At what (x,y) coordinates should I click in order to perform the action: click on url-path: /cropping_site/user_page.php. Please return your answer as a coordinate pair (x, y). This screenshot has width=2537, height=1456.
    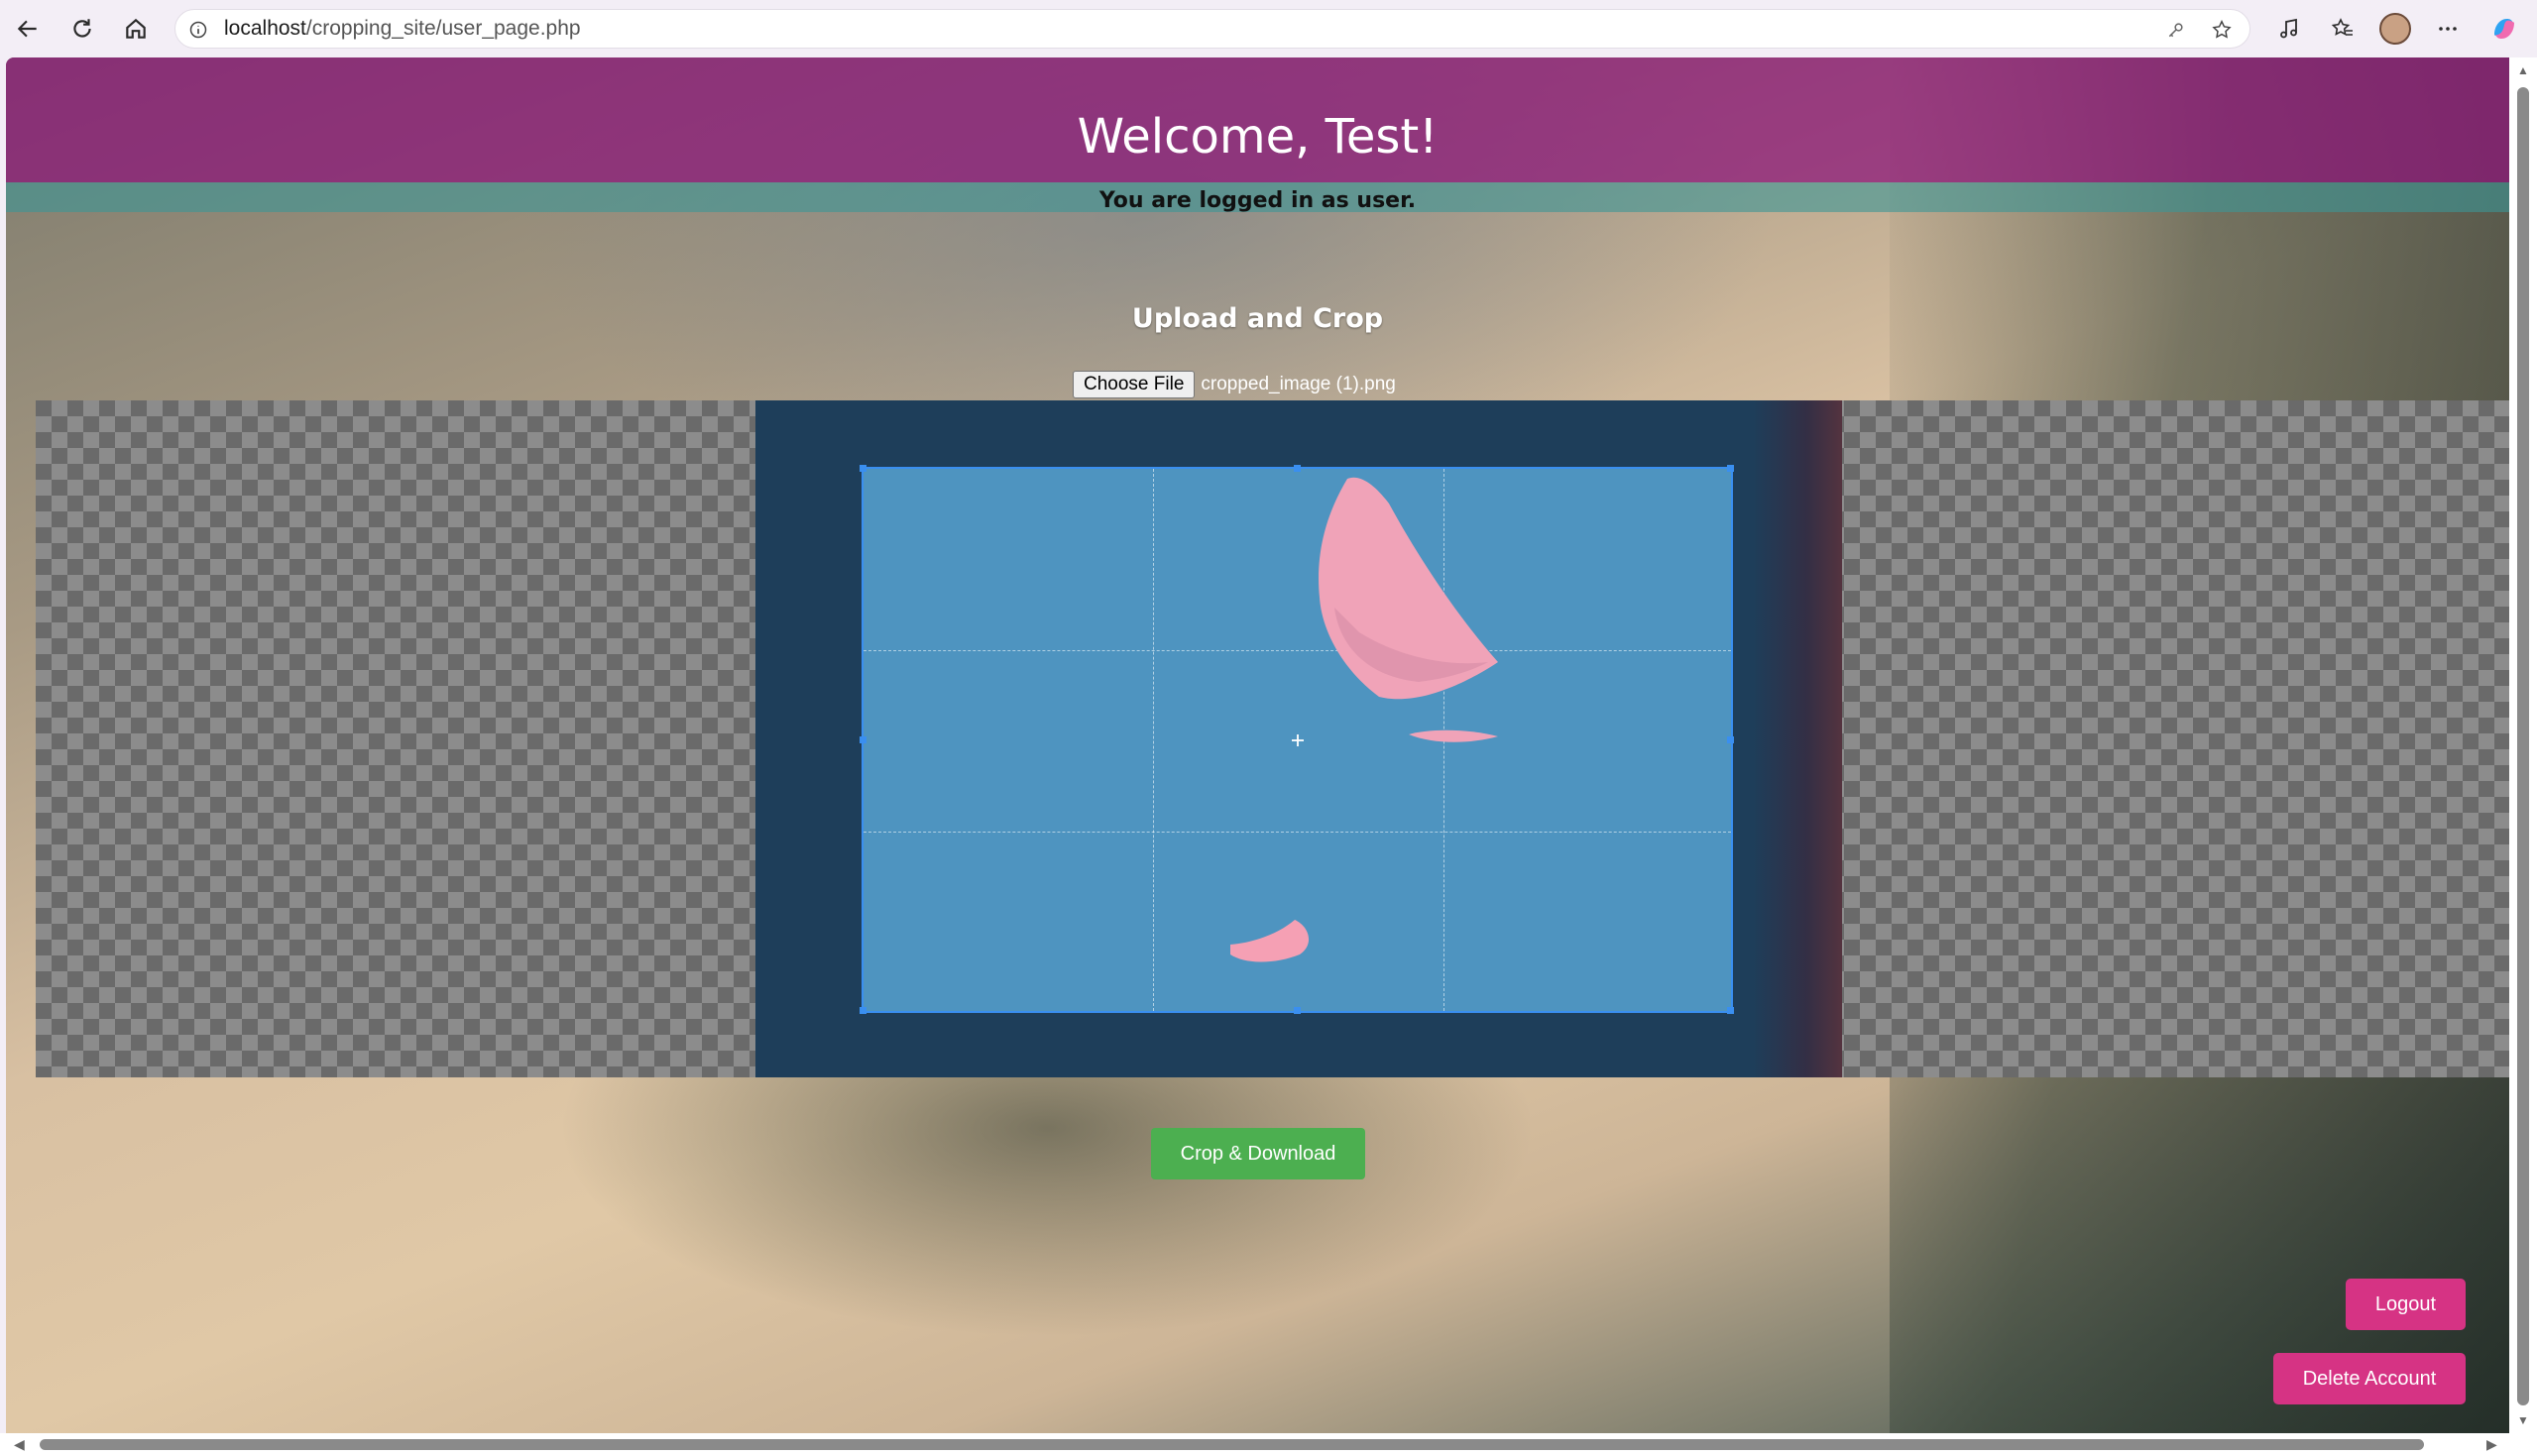
    Looking at the image, I should click on (443, 28).